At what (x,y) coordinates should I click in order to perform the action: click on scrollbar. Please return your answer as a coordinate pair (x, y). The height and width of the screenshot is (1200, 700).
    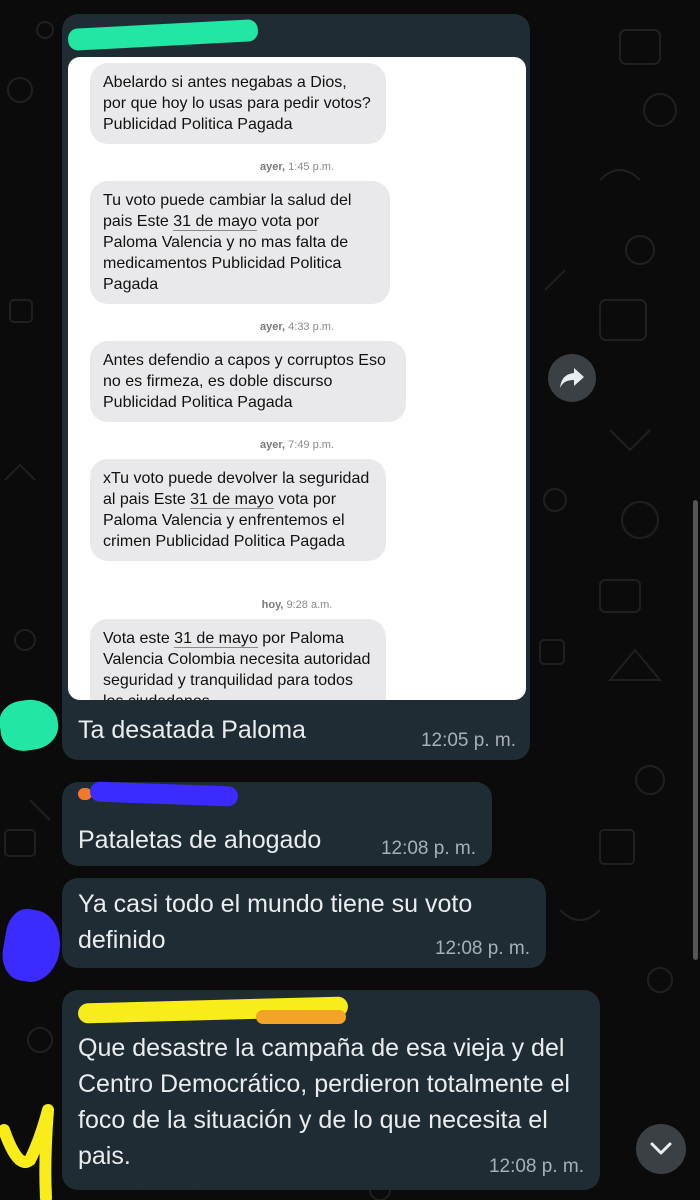
    Looking at the image, I should click on (695, 730).